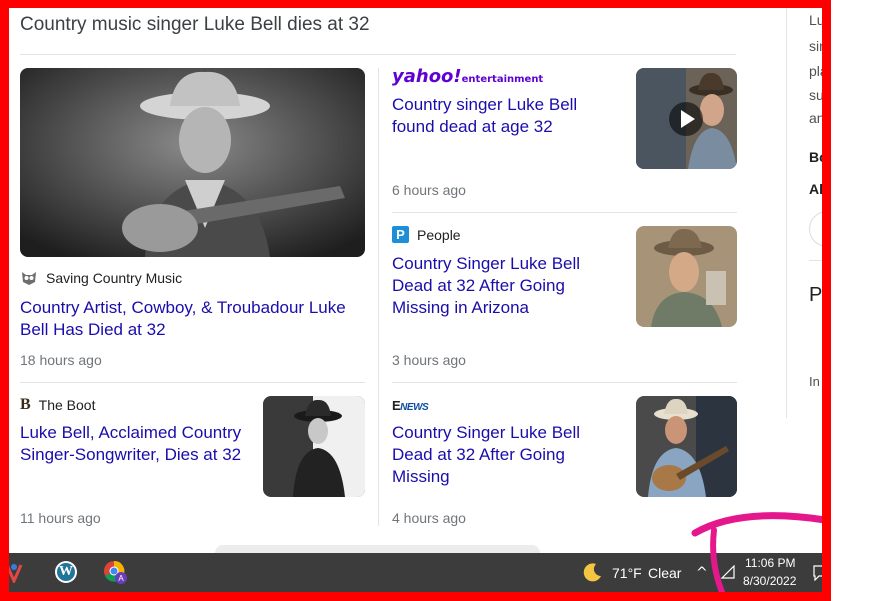 The width and height of the screenshot is (881, 601). I want to click on source-name: People, so click(439, 234).